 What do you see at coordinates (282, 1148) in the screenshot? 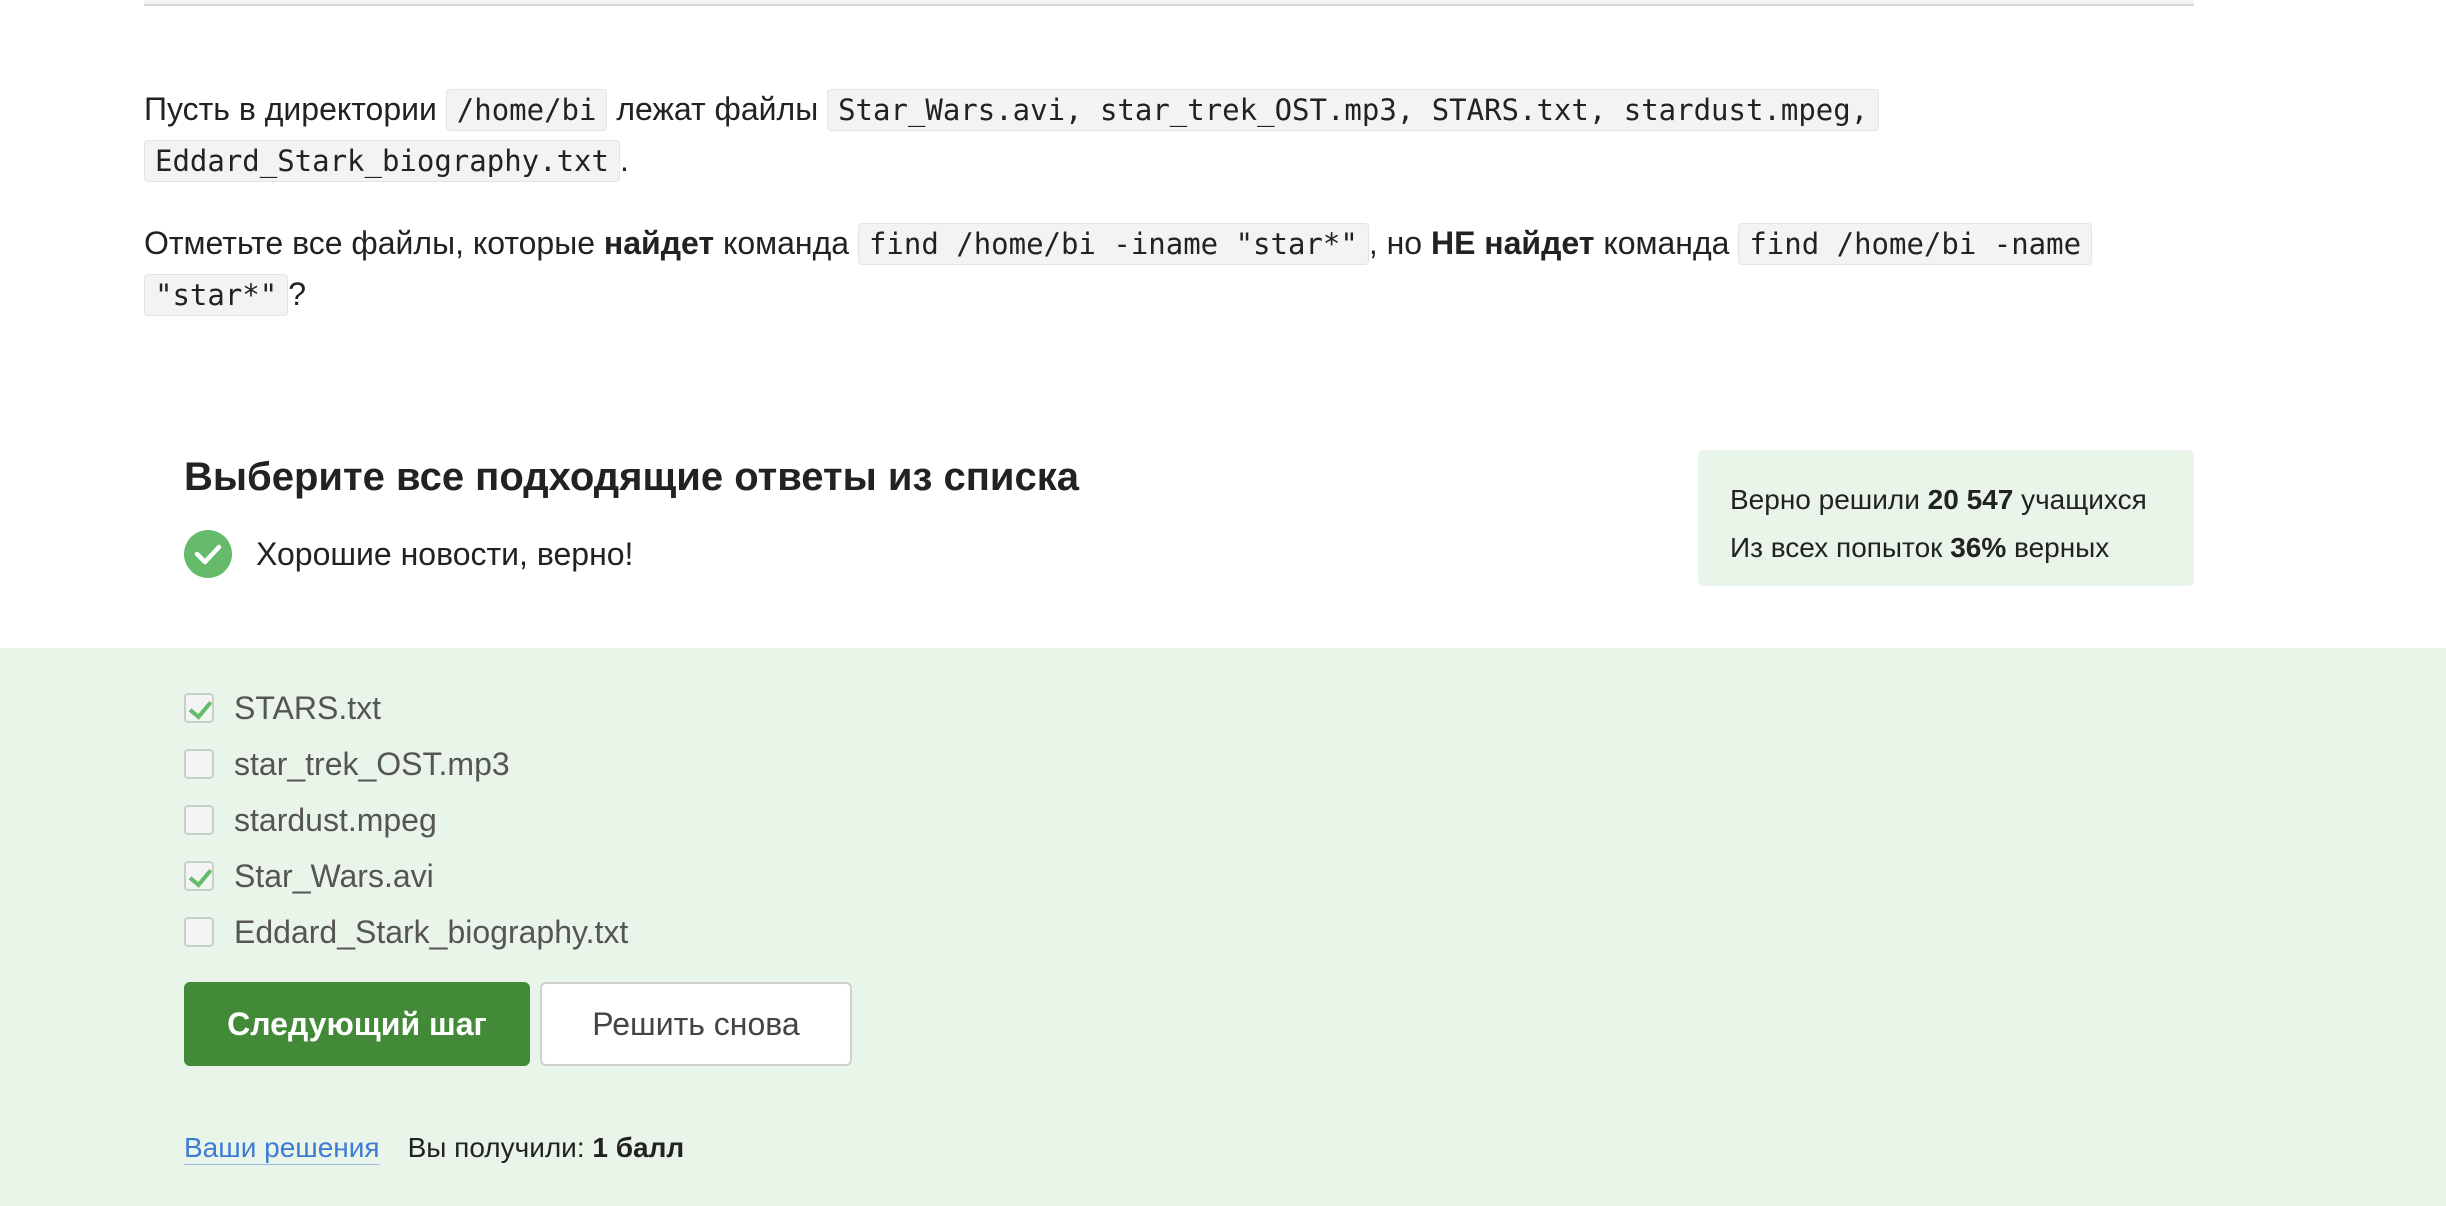
I see `your-solutions-link: Ваши решения` at bounding box center [282, 1148].